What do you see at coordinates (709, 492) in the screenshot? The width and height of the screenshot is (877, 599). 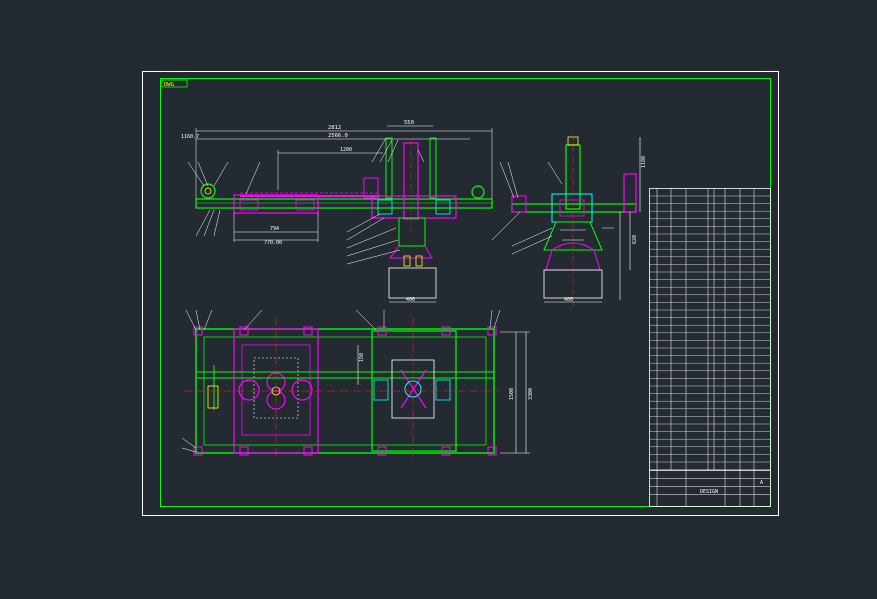 I see `title-block-name: DESIGN` at bounding box center [709, 492].